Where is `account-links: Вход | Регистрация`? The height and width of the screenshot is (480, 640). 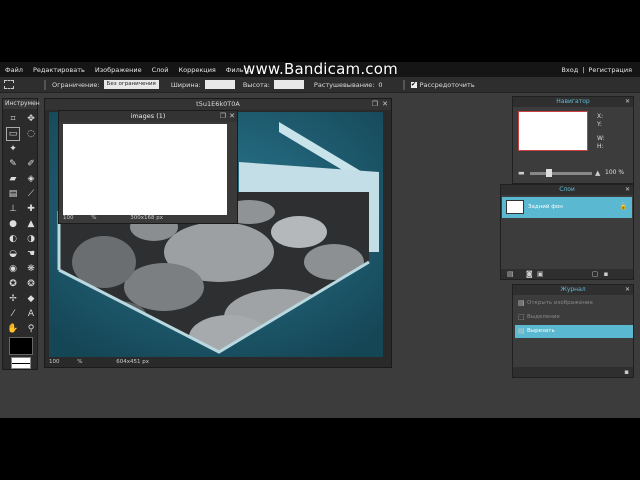 account-links: Вход | Регистрация is located at coordinates (596, 69).